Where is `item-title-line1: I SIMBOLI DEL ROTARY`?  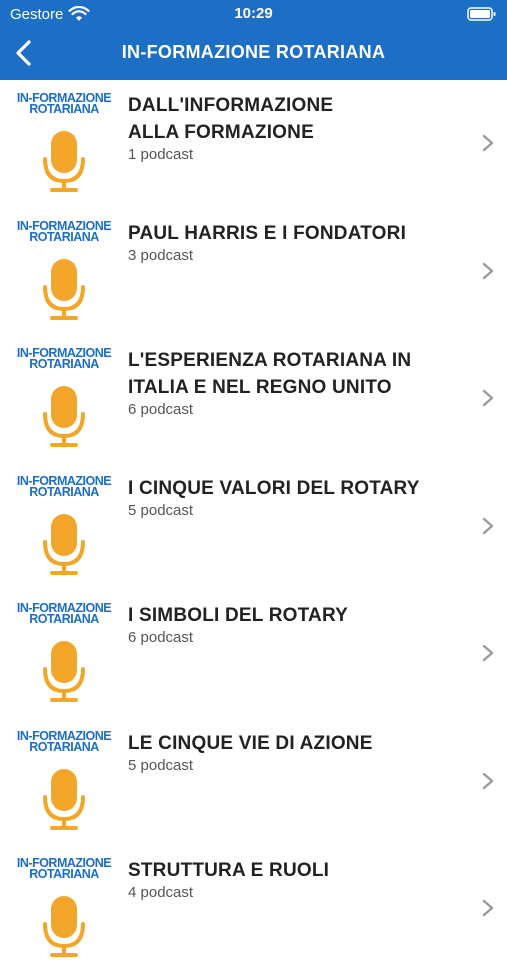 item-title-line1: I SIMBOLI DEL ROTARY is located at coordinates (238, 615).